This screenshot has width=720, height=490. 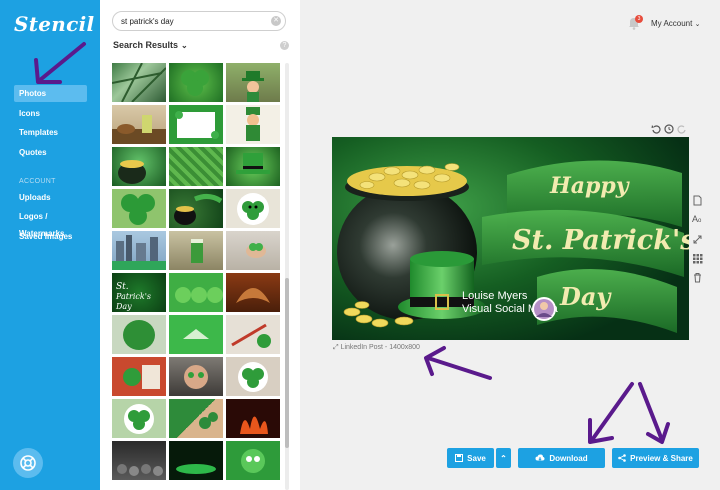 What do you see at coordinates (50, 223) in the screenshot?
I see `sidebar-item-logos: Logos / Watermarks` at bounding box center [50, 223].